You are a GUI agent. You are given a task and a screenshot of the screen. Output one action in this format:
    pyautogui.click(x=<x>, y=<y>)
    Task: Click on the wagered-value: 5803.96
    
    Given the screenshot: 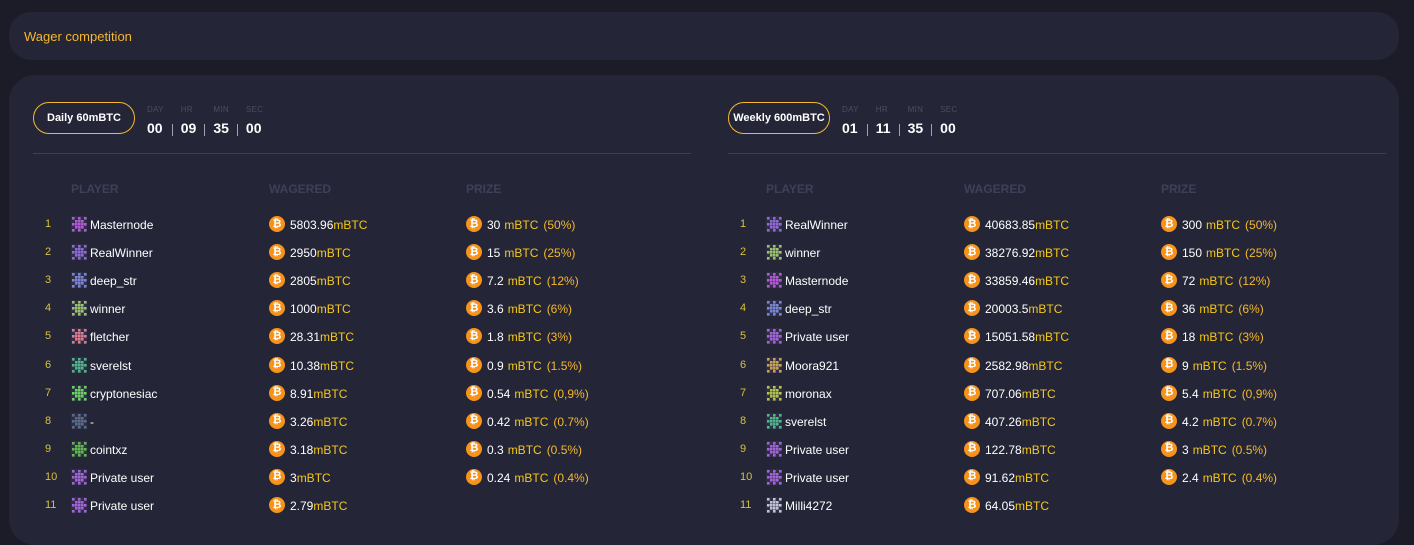 What is the action you would take?
    pyautogui.click(x=312, y=225)
    